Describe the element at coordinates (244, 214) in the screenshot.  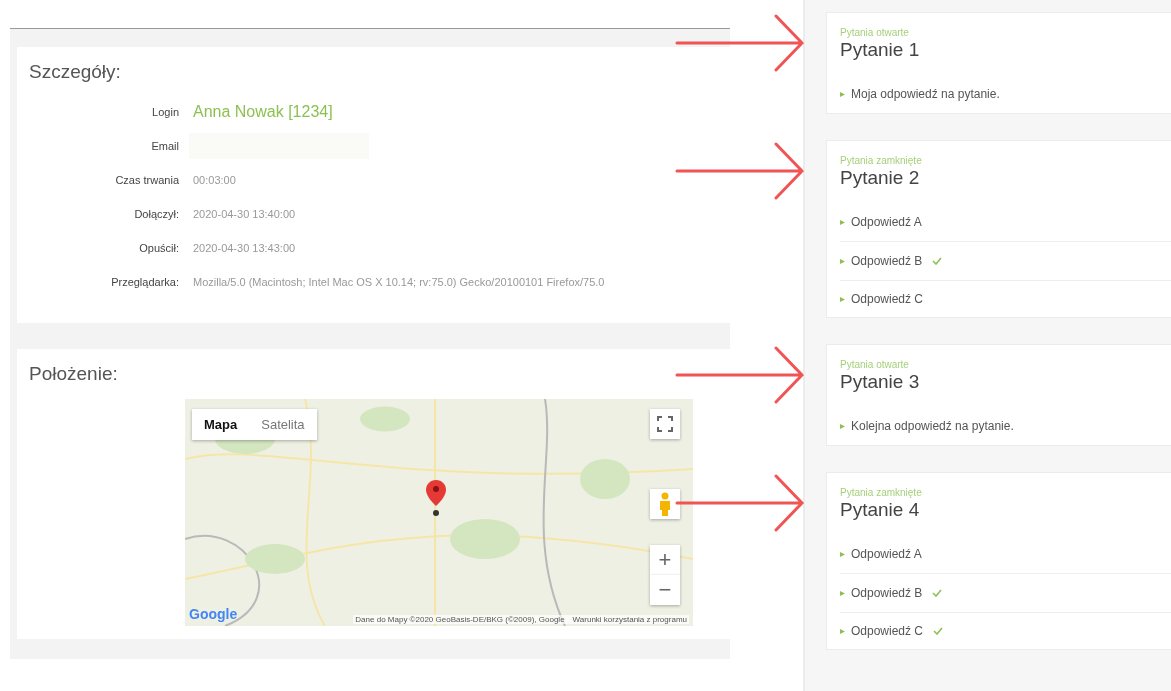
I see `field-value: 2020-04-30 13:40:00` at that location.